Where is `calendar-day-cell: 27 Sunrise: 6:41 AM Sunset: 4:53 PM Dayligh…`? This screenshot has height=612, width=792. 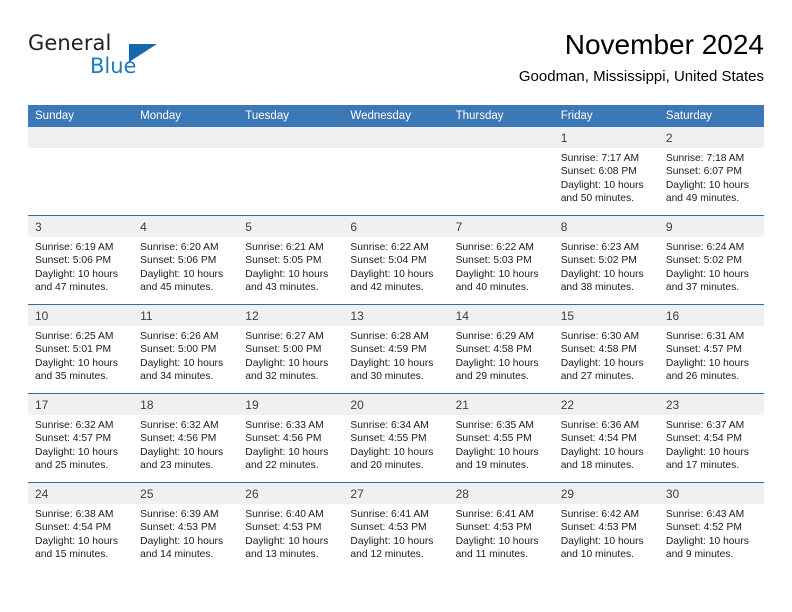 calendar-day-cell: 27 Sunrise: 6:41 AM Sunset: 4:53 PM Dayligh… is located at coordinates (396, 526).